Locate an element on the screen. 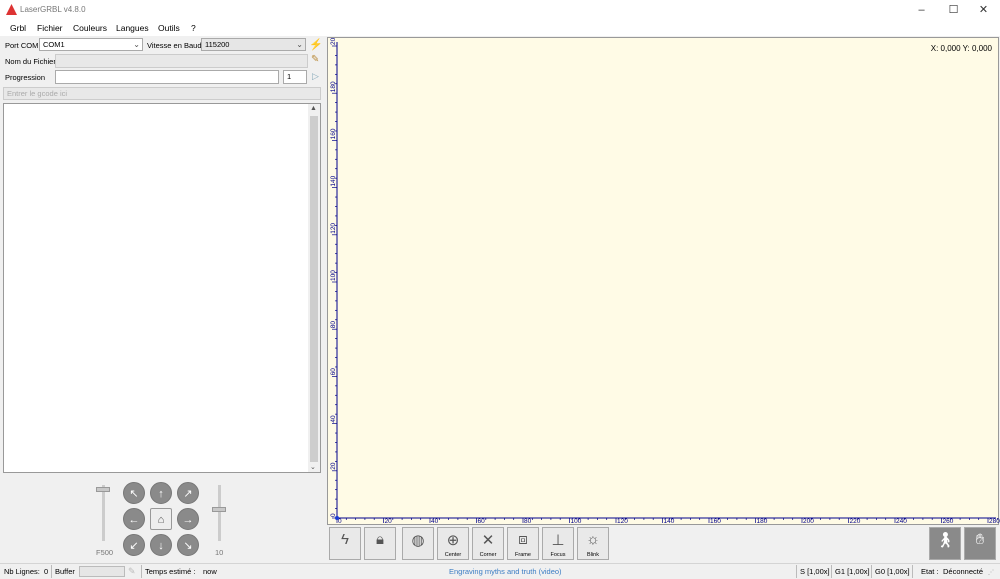 Image resolution: width=1000 pixels, height=579 pixels. jog-panel: F500 ↖ ↑ ↗ ← ⌂ → ↙ ↓ ↘ 10 is located at coordinates (162, 518).